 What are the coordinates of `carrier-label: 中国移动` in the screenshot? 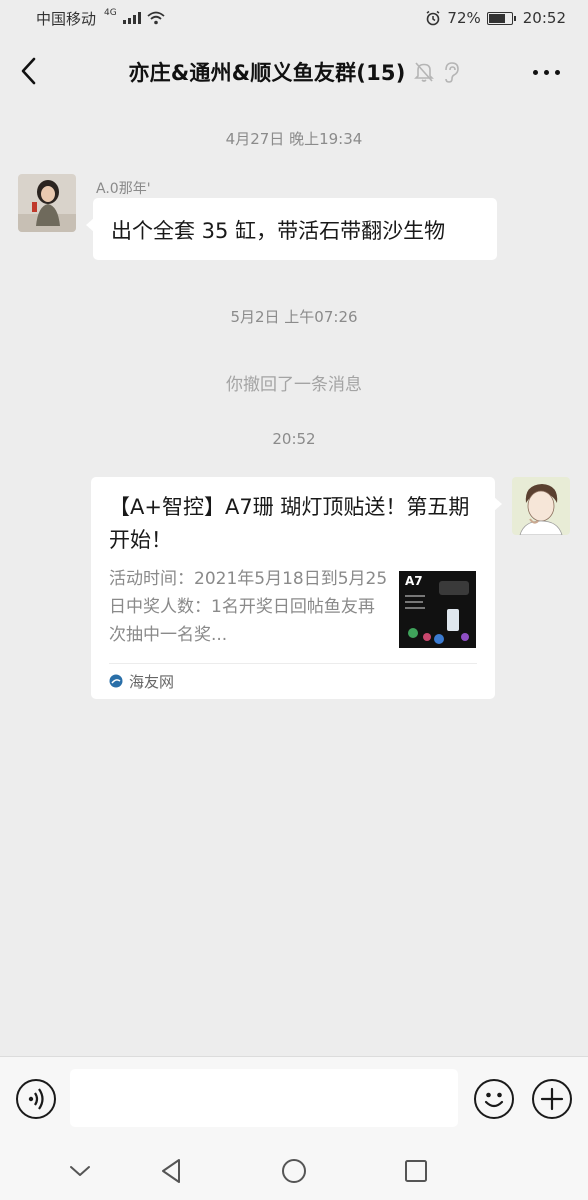 It's located at (66, 18).